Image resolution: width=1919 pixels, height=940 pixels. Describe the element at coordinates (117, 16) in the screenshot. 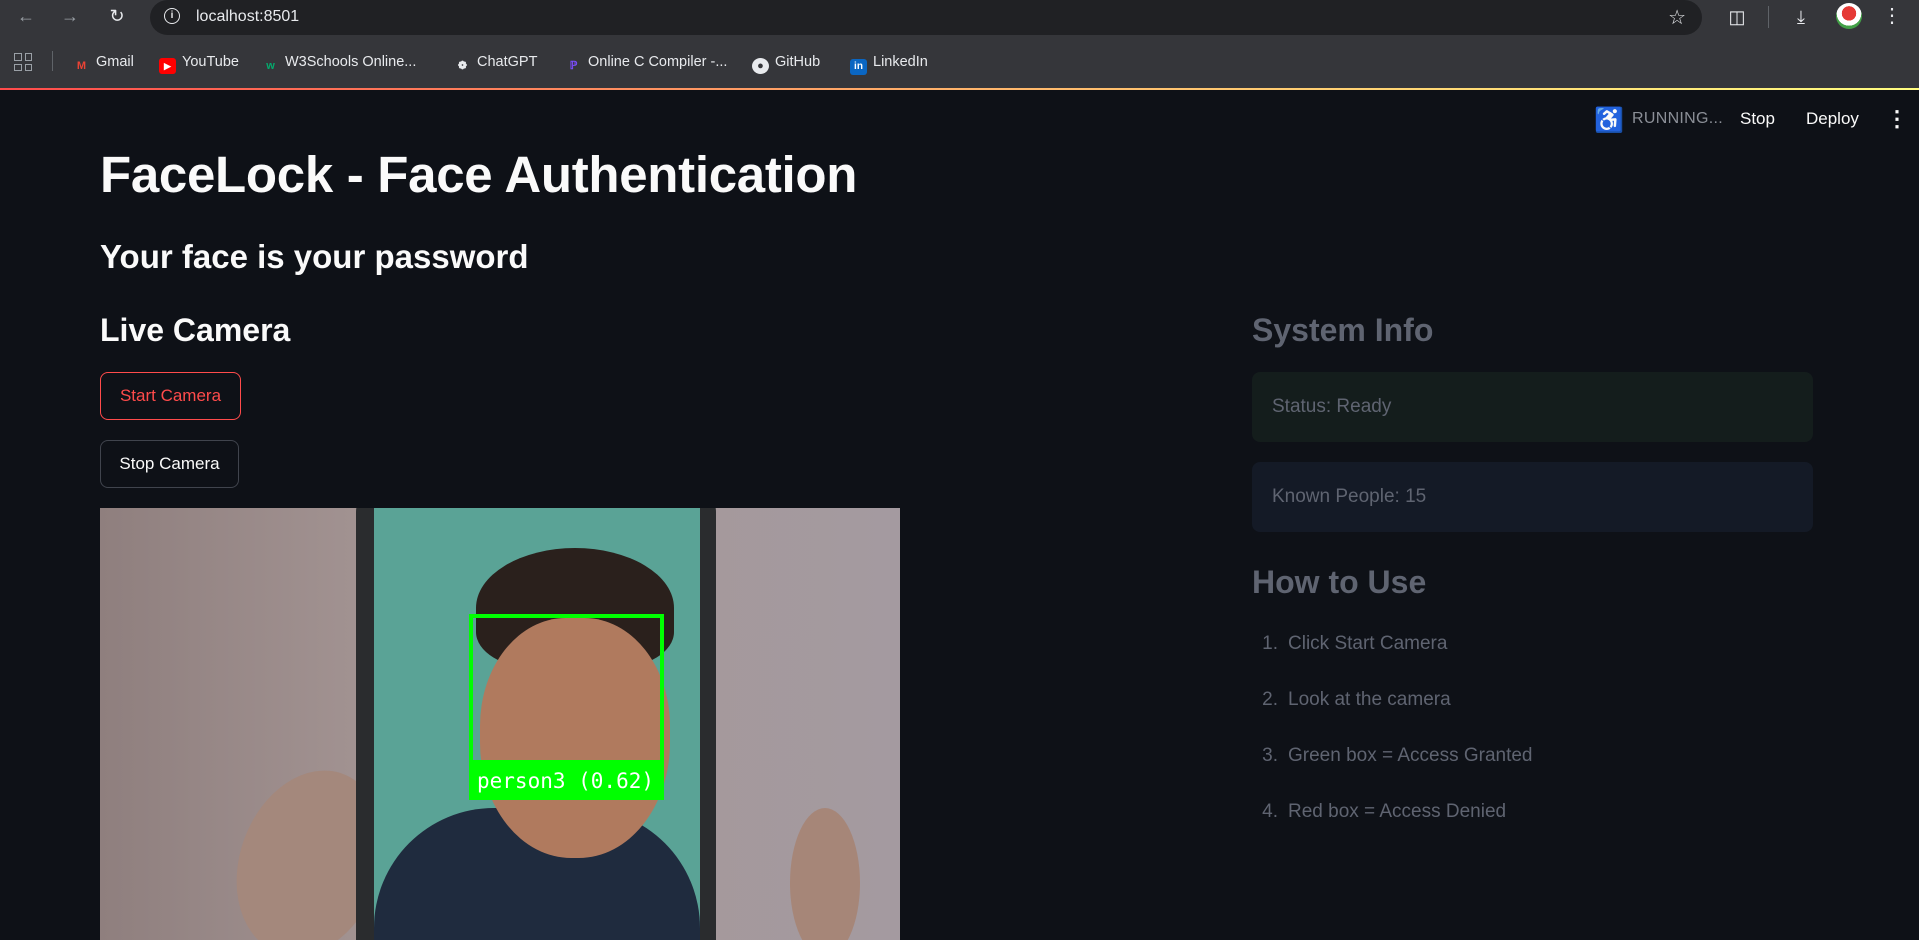

I see `reload-icon: ↻` at that location.